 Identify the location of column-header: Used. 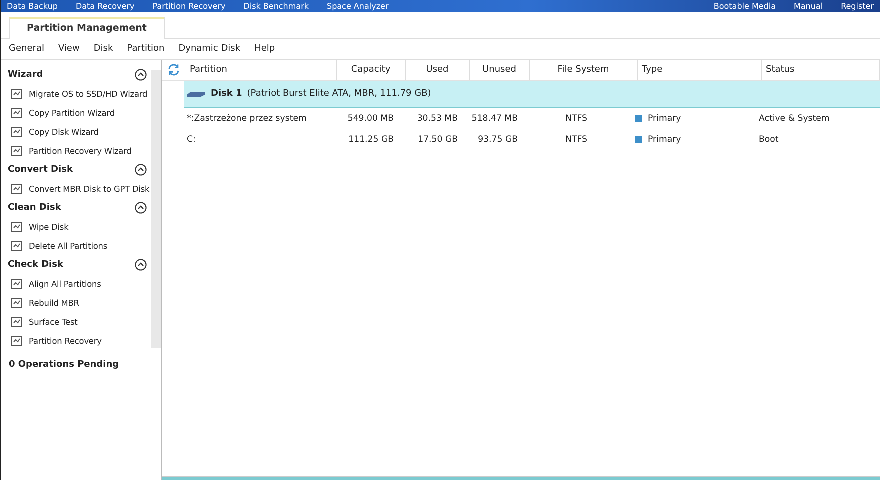
(438, 70).